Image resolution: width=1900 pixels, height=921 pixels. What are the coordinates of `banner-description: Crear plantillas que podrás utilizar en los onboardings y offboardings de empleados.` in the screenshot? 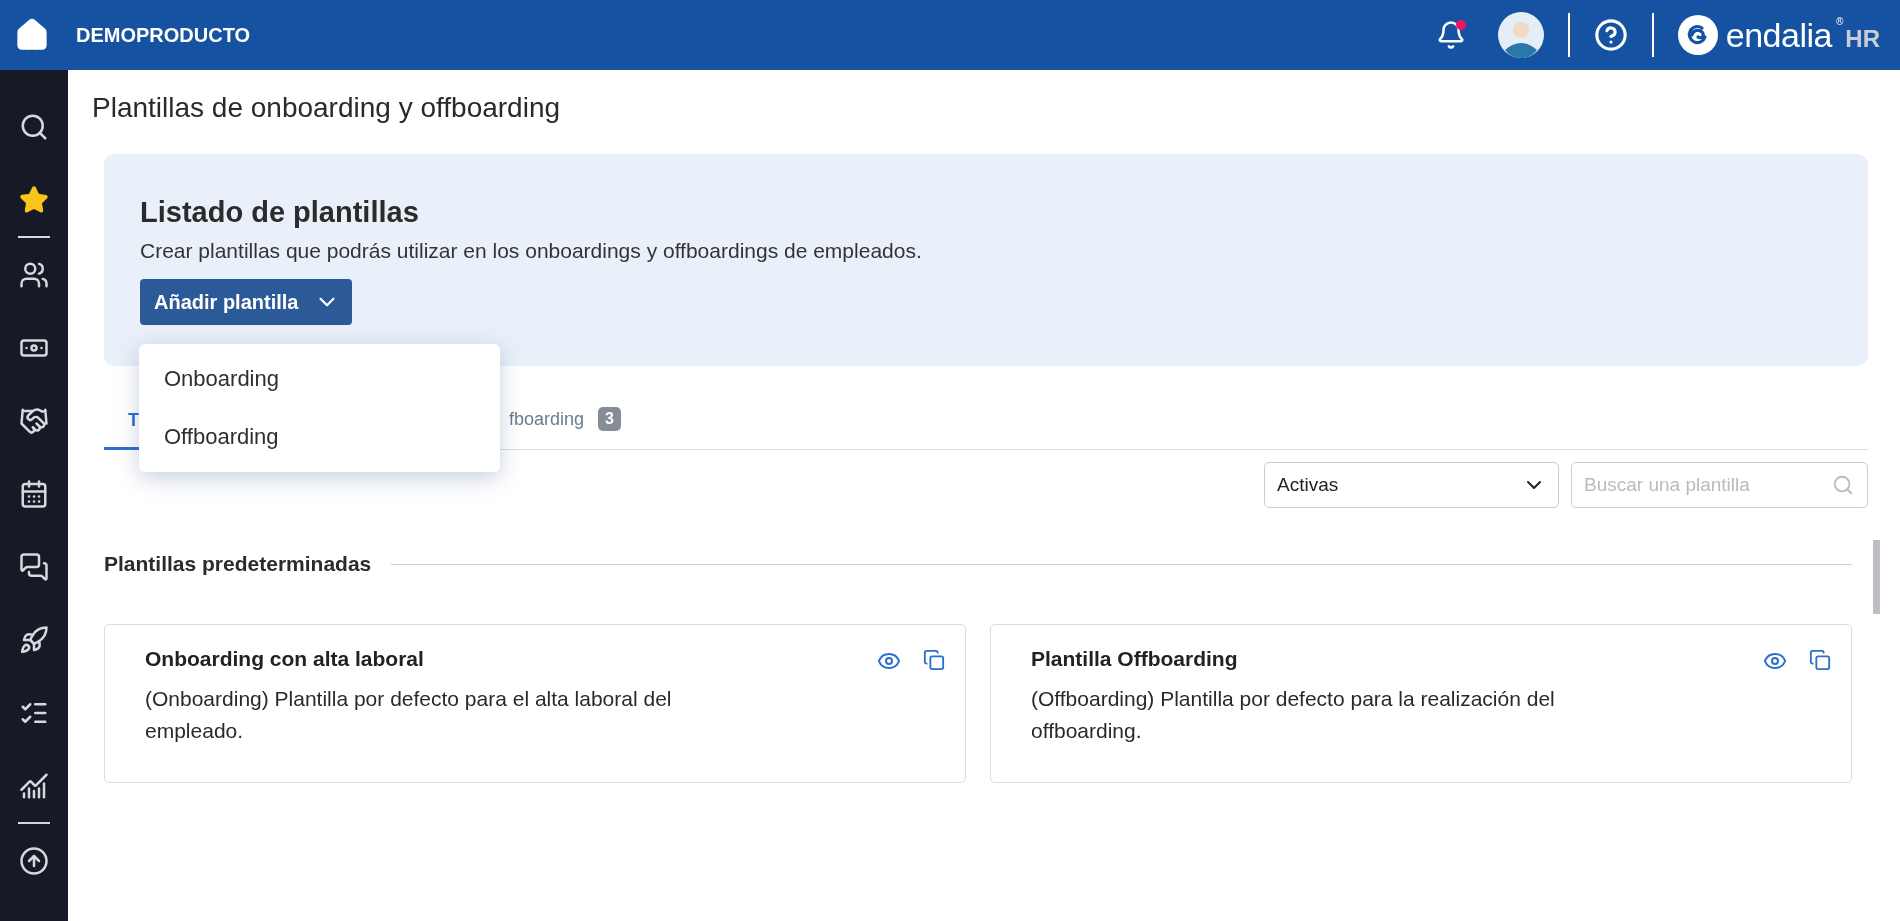 It's located at (531, 251).